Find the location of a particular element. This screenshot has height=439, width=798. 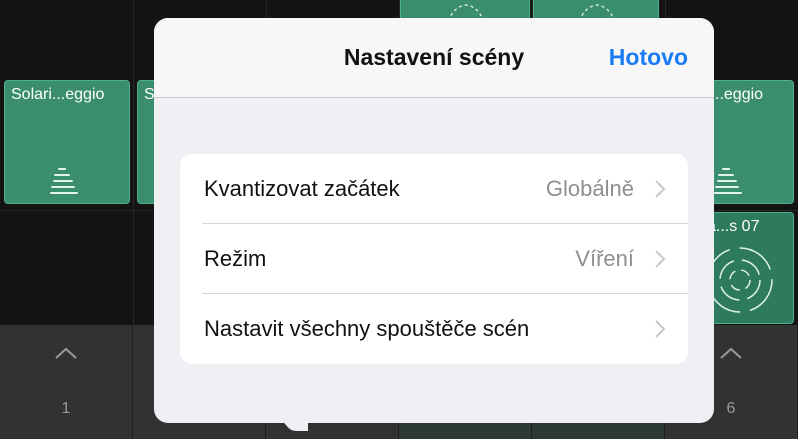

scene-trigger-number: 1 is located at coordinates (66, 408).